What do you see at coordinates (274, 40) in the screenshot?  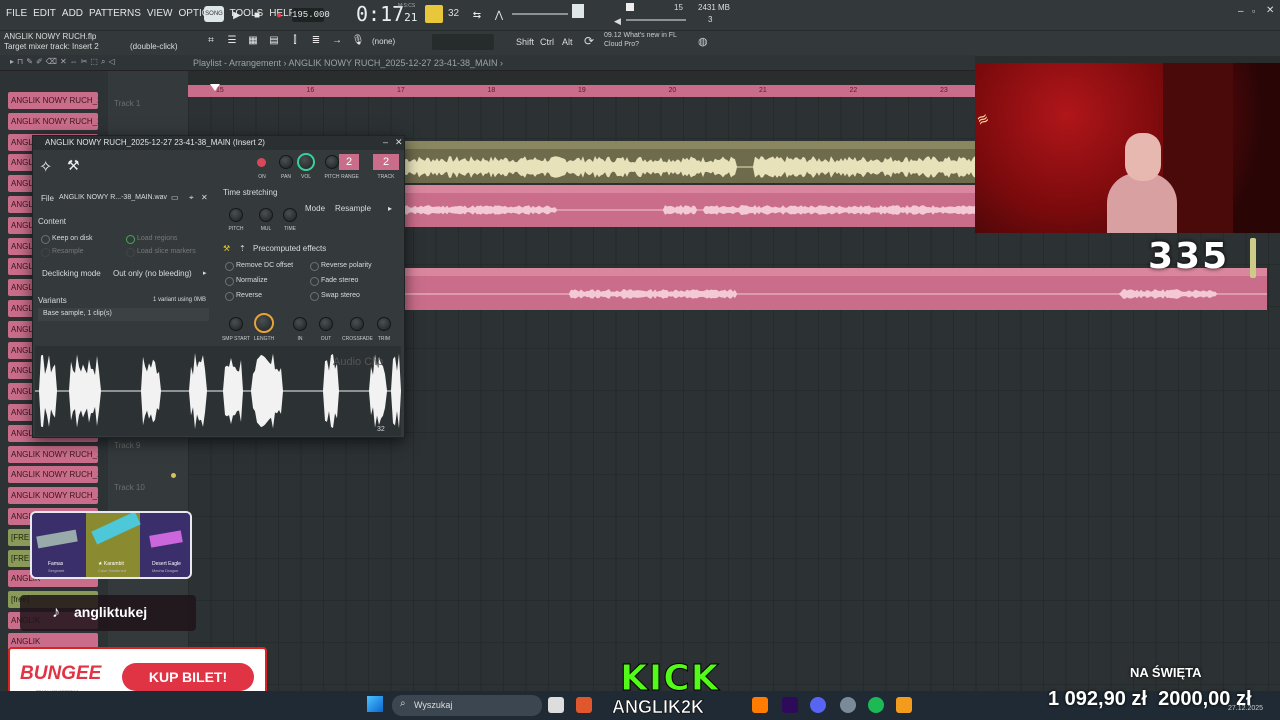 I see `channel-rack-icon: ▤` at bounding box center [274, 40].